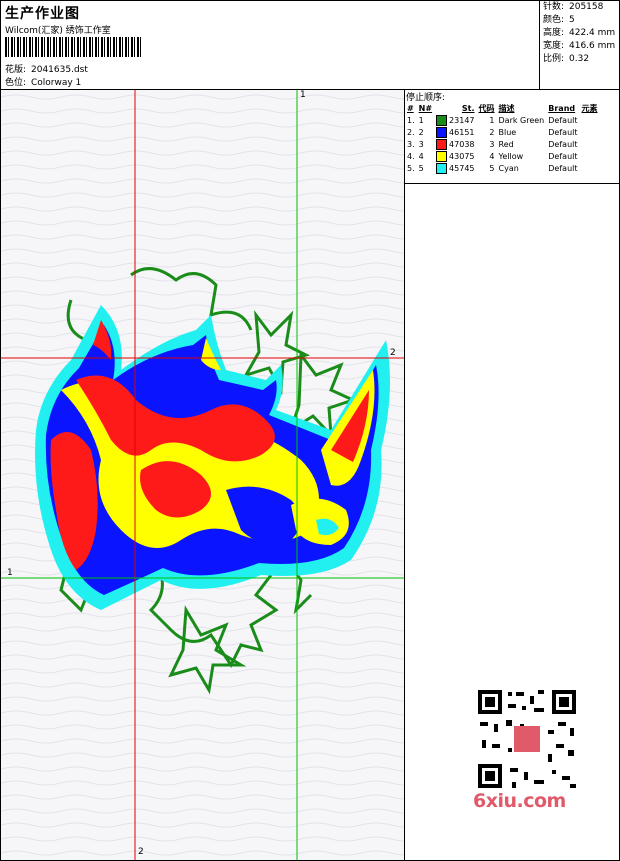 The image size is (620, 861). Describe the element at coordinates (393, 353) in the screenshot. I see `red-horizontal-guide-label: 2` at that location.